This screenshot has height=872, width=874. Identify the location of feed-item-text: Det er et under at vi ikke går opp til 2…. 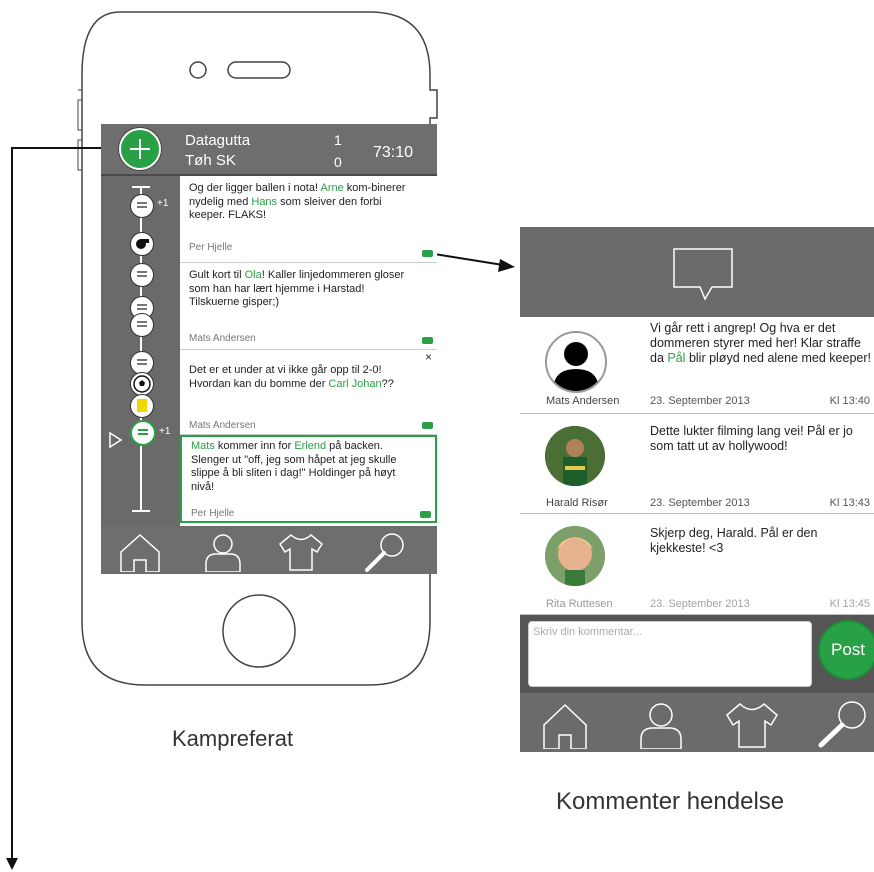
(298, 377).